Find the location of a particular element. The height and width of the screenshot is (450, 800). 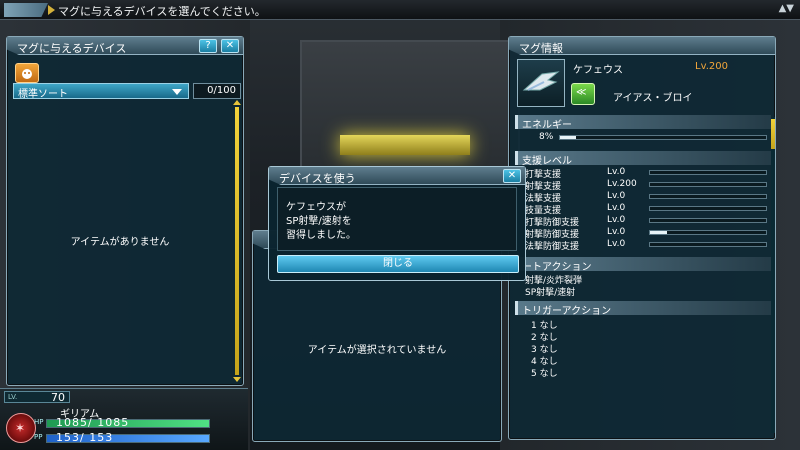

sort-dropdown: 標準ソート is located at coordinates (101, 91).